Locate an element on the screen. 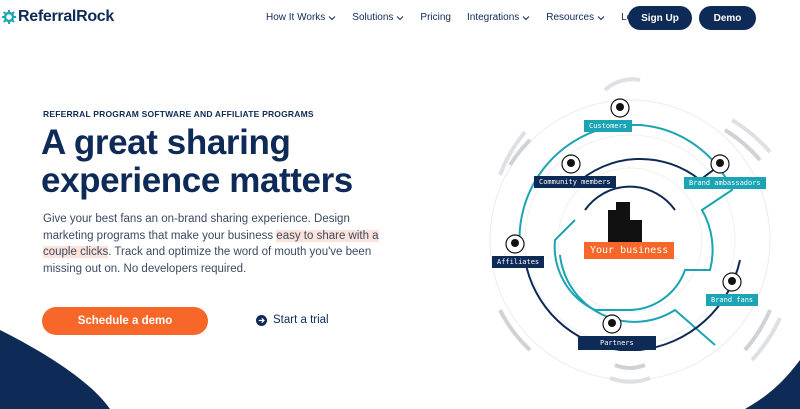 The height and width of the screenshot is (409, 800). schedule-demo-button: Schedule a demo is located at coordinates (125, 321).